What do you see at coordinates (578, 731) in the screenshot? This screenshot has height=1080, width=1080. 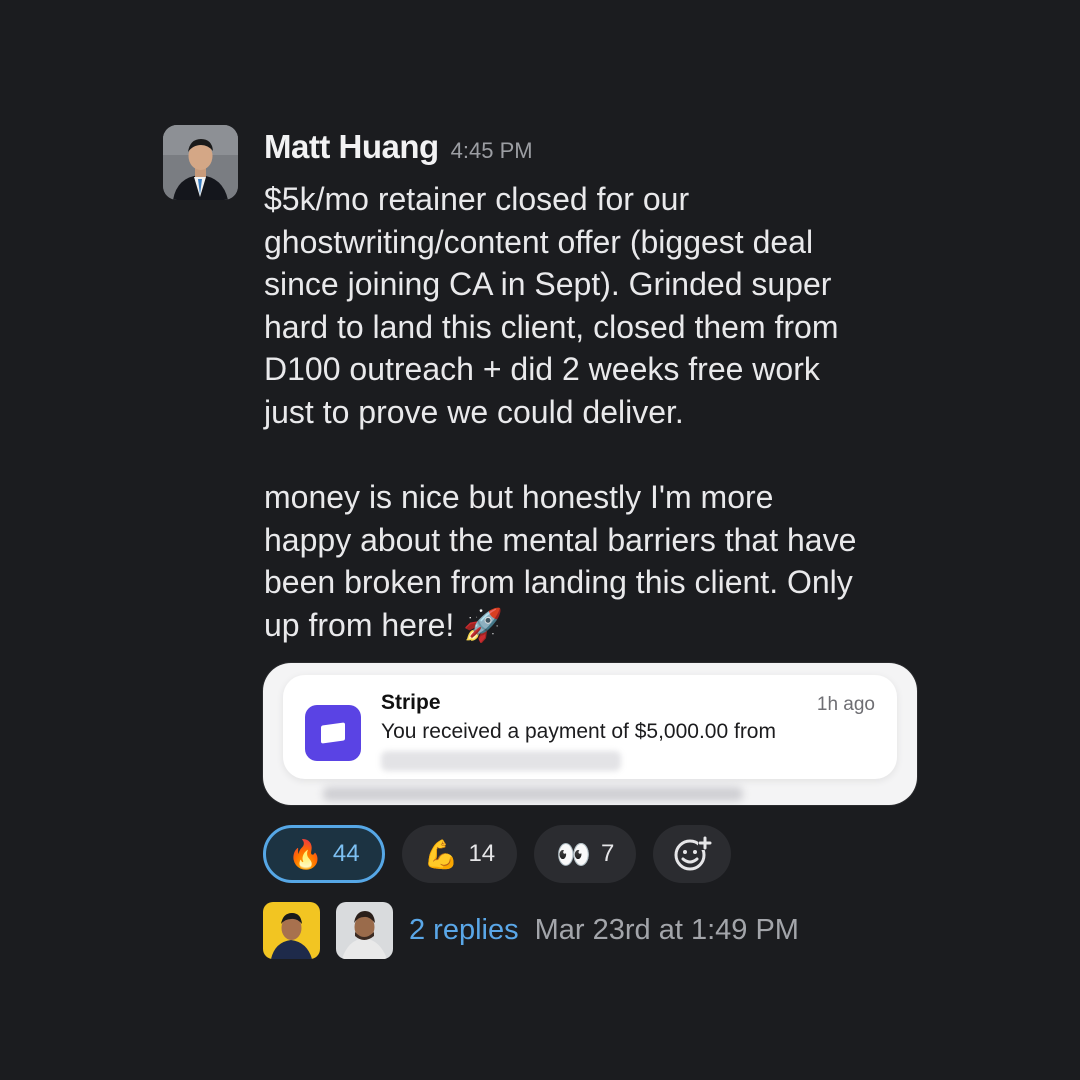 I see `notification-text: You received a payment of $5,000.00 from` at bounding box center [578, 731].